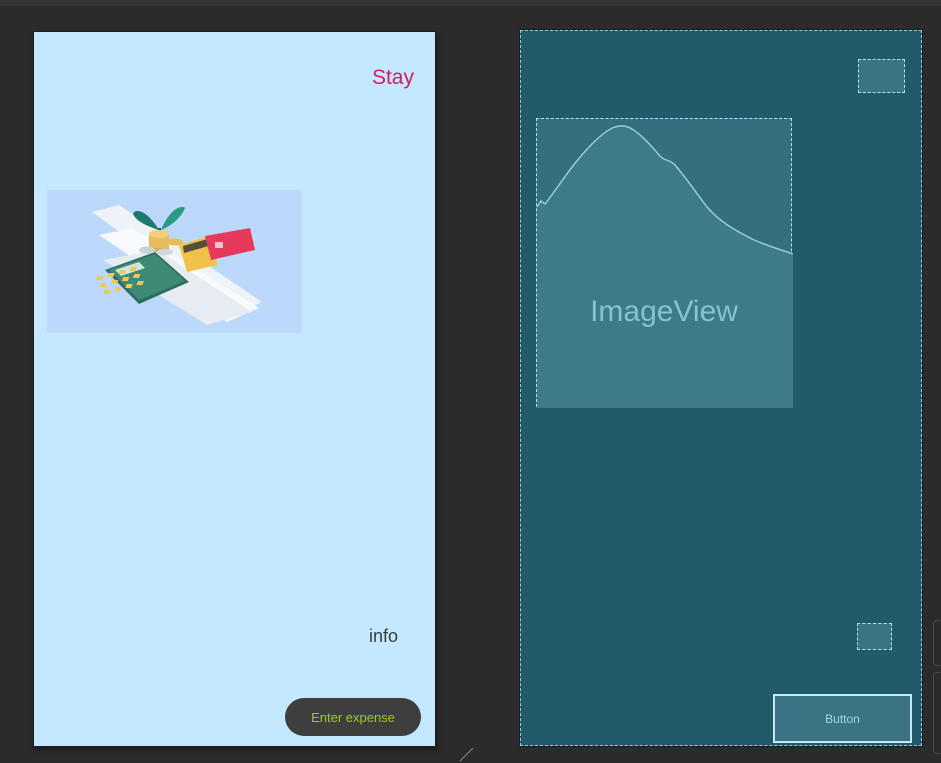 The width and height of the screenshot is (941, 763). What do you see at coordinates (842, 718) in the screenshot?
I see `blueprint-button: Button` at bounding box center [842, 718].